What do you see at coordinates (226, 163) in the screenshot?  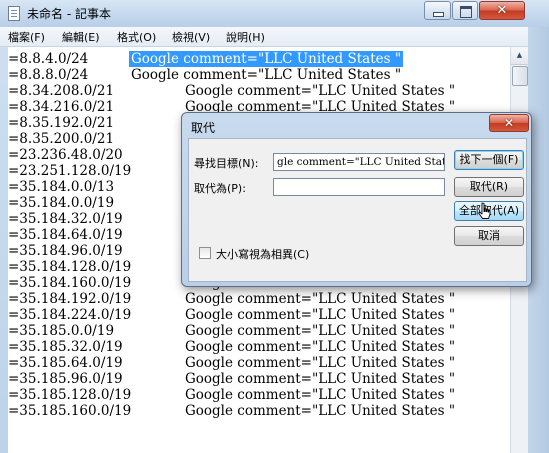 I see `find-label: 尋找目標(N):` at bounding box center [226, 163].